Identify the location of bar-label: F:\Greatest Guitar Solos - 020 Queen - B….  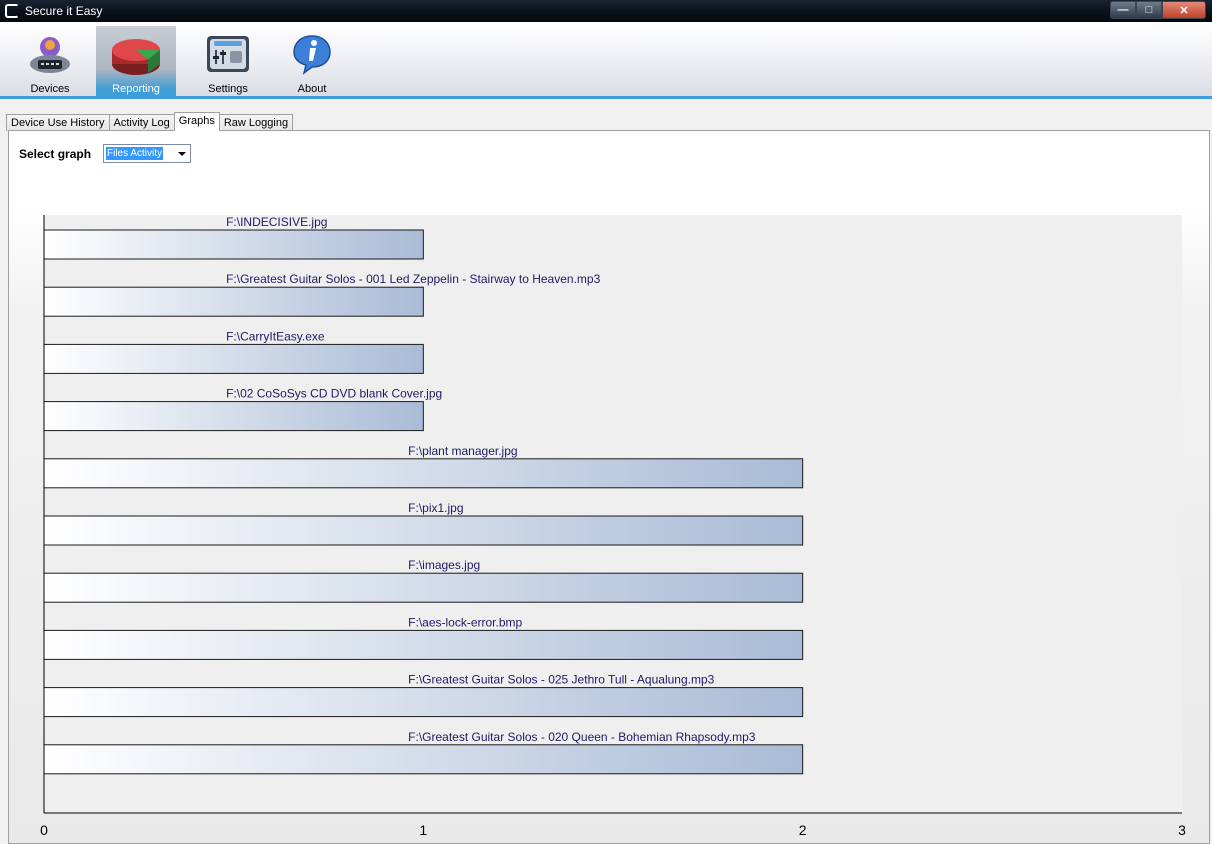
(582, 737).